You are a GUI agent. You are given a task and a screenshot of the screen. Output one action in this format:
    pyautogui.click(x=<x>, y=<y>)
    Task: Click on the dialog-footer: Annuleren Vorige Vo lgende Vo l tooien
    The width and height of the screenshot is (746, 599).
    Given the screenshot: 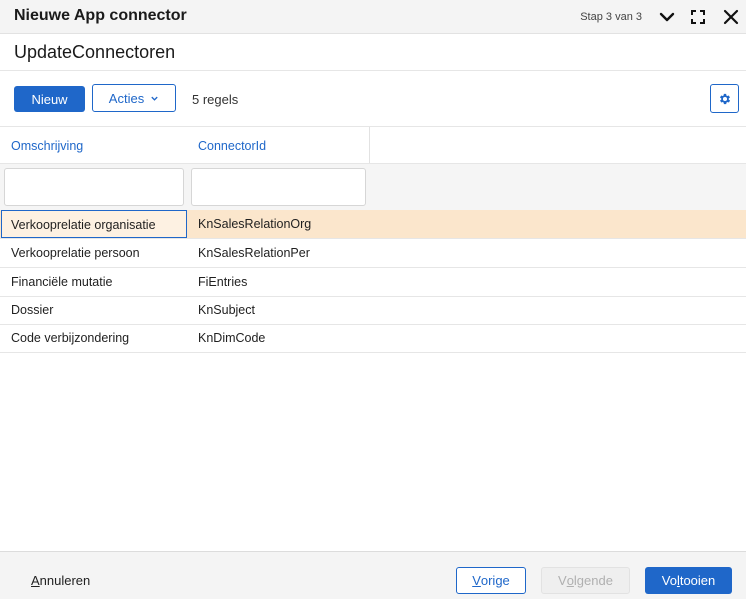 What is the action you would take?
    pyautogui.click(x=373, y=575)
    